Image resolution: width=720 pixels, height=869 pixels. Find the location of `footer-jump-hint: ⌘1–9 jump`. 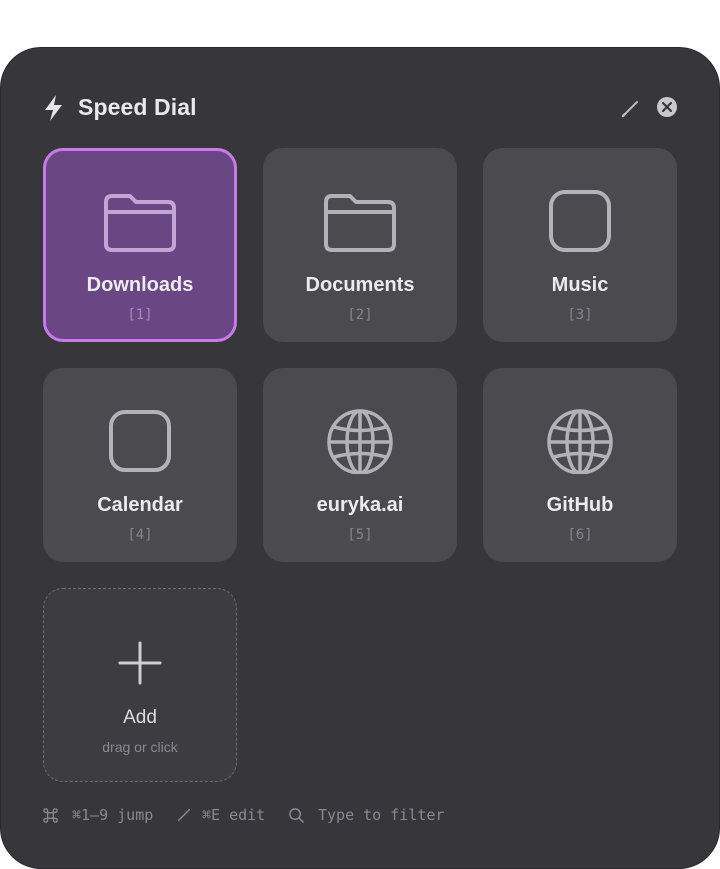

footer-jump-hint: ⌘1–9 jump is located at coordinates (113, 815).